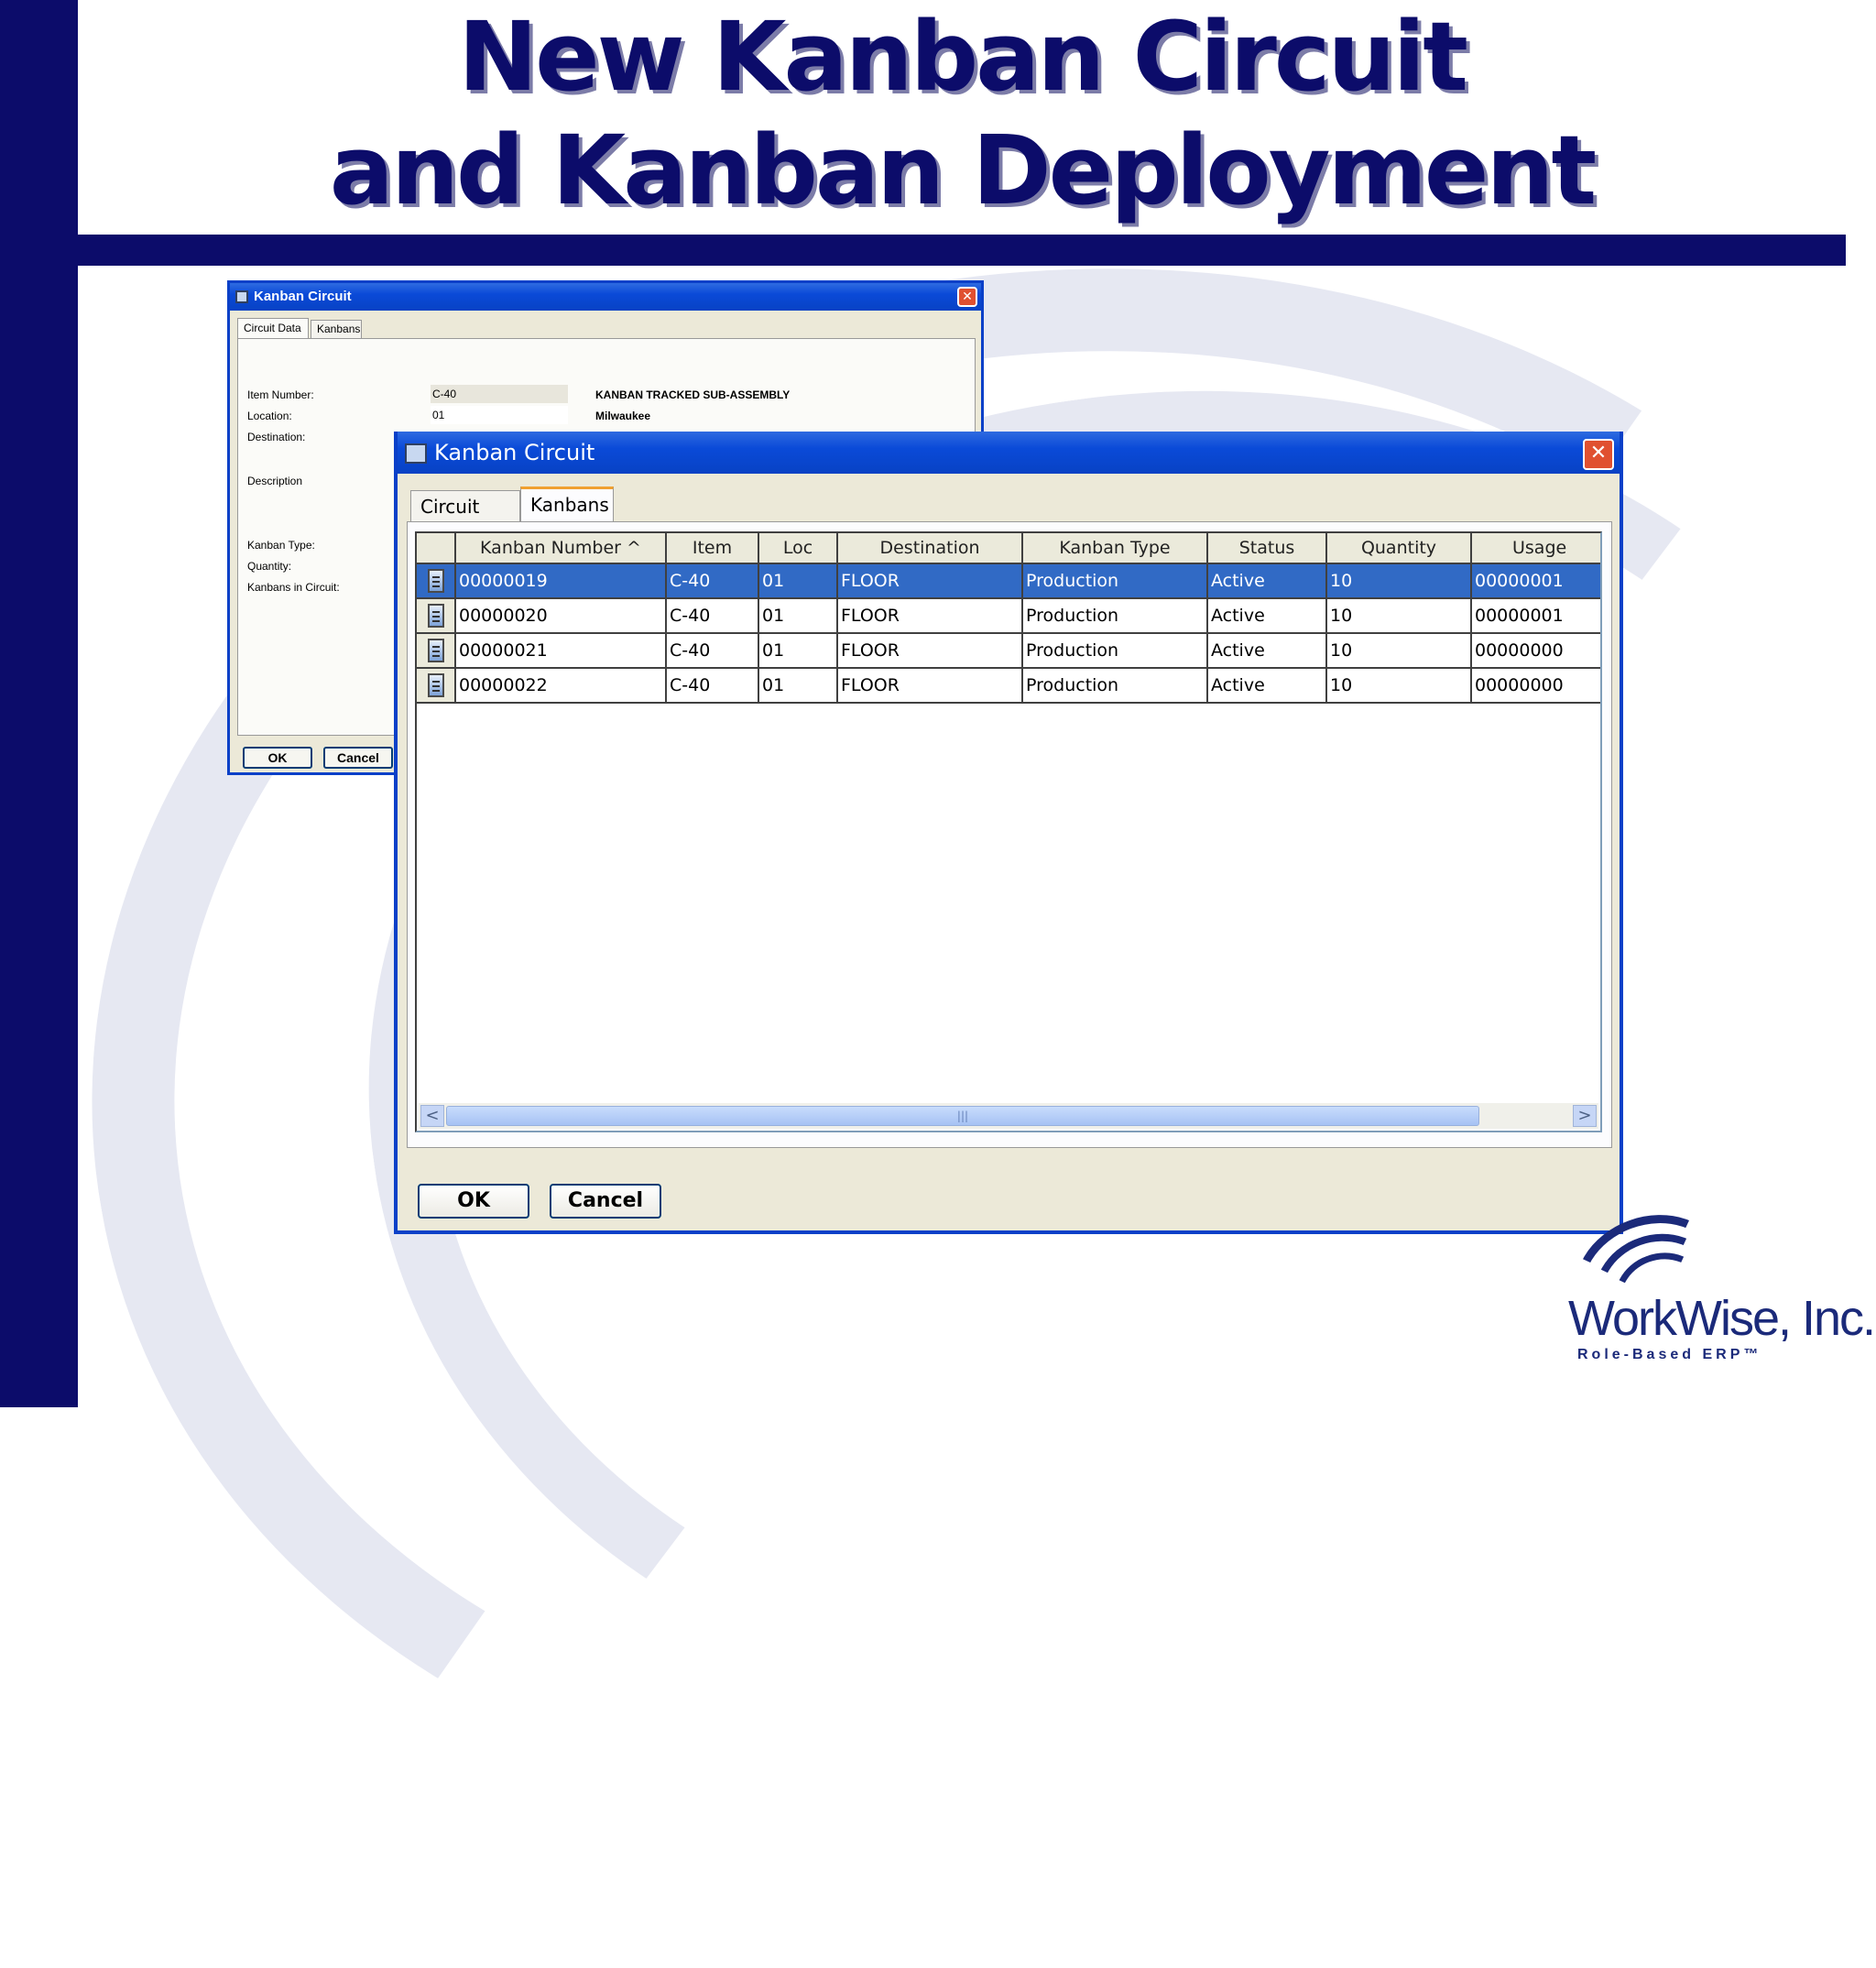 The height and width of the screenshot is (1968, 1876). Describe the element at coordinates (474, 1202) in the screenshot. I see `ok-button: OK` at that location.